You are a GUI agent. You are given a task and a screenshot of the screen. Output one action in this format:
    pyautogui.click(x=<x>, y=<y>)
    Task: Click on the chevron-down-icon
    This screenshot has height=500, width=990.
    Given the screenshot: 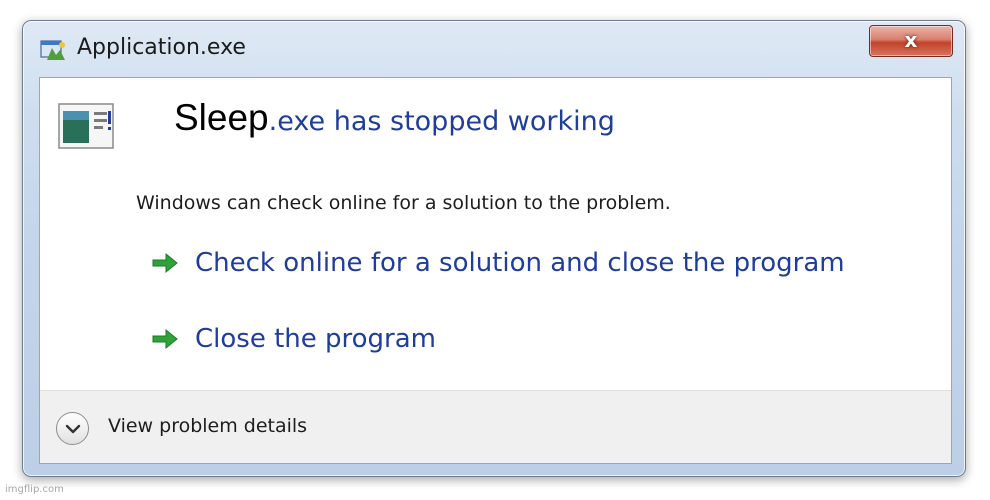 What is the action you would take?
    pyautogui.click(x=72, y=428)
    